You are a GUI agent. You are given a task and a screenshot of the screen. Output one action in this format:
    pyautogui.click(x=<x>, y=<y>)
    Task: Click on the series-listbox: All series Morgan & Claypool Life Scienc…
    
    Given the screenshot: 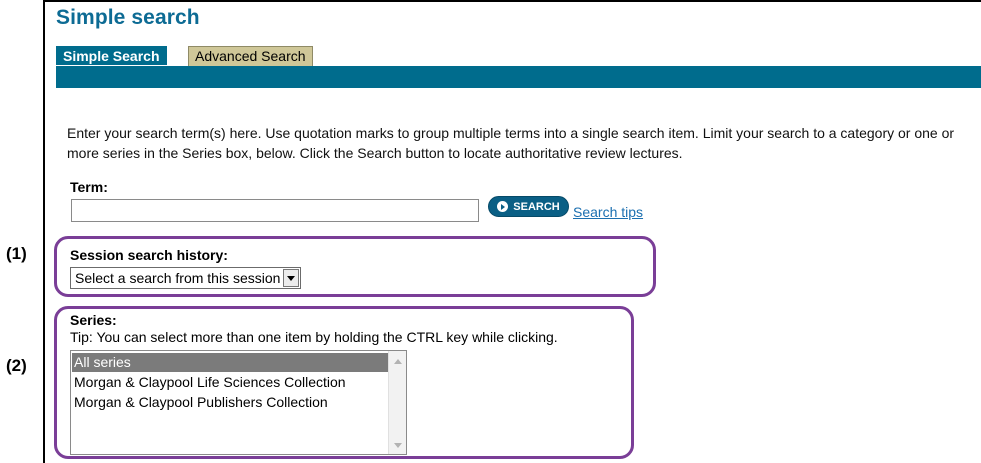 What is the action you would take?
    pyautogui.click(x=238, y=402)
    